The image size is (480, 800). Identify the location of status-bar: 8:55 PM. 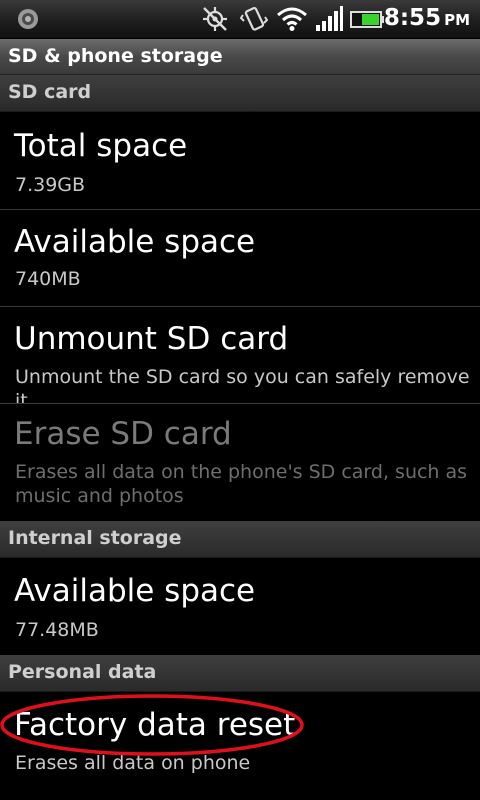
(240, 19).